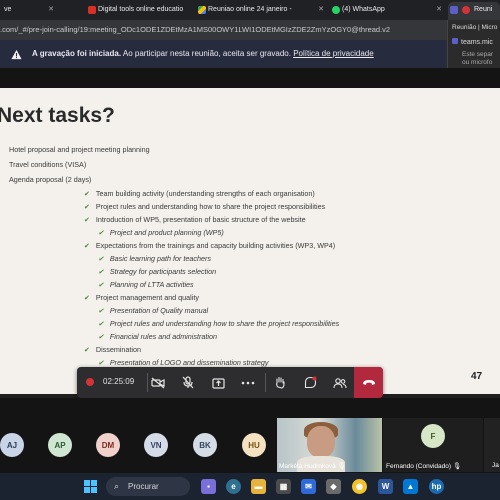 The image size is (500, 500). I want to click on participant-avatar: F, so click(433, 436).